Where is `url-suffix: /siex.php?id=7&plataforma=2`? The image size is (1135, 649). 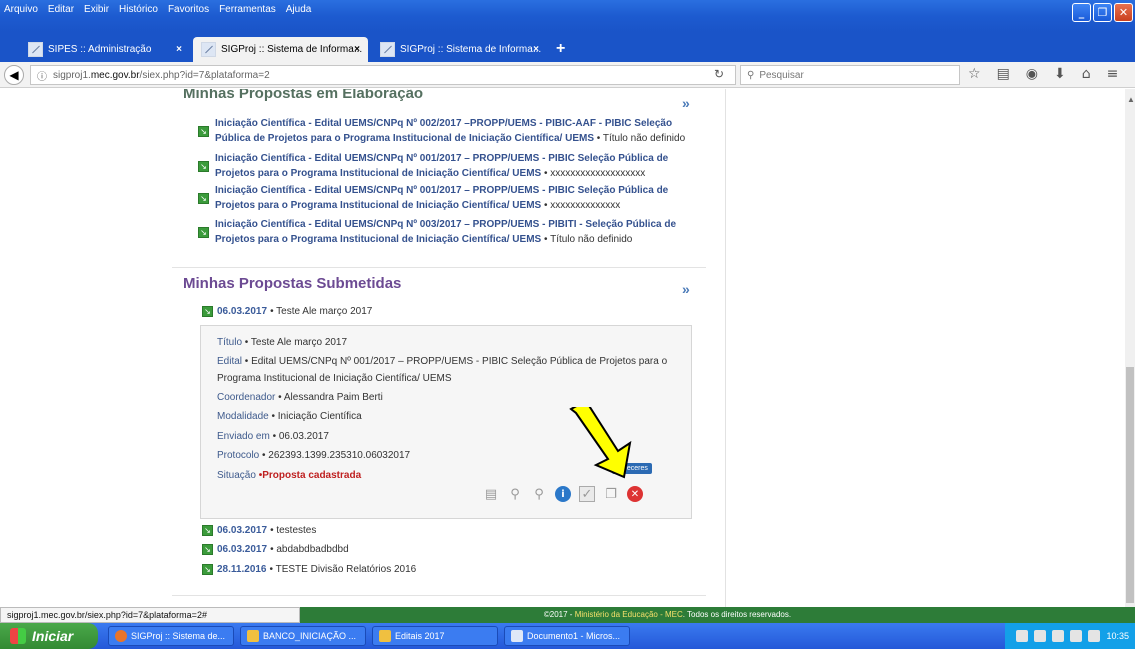 url-suffix: /siex.php?id=7&plataforma=2 is located at coordinates (204, 75).